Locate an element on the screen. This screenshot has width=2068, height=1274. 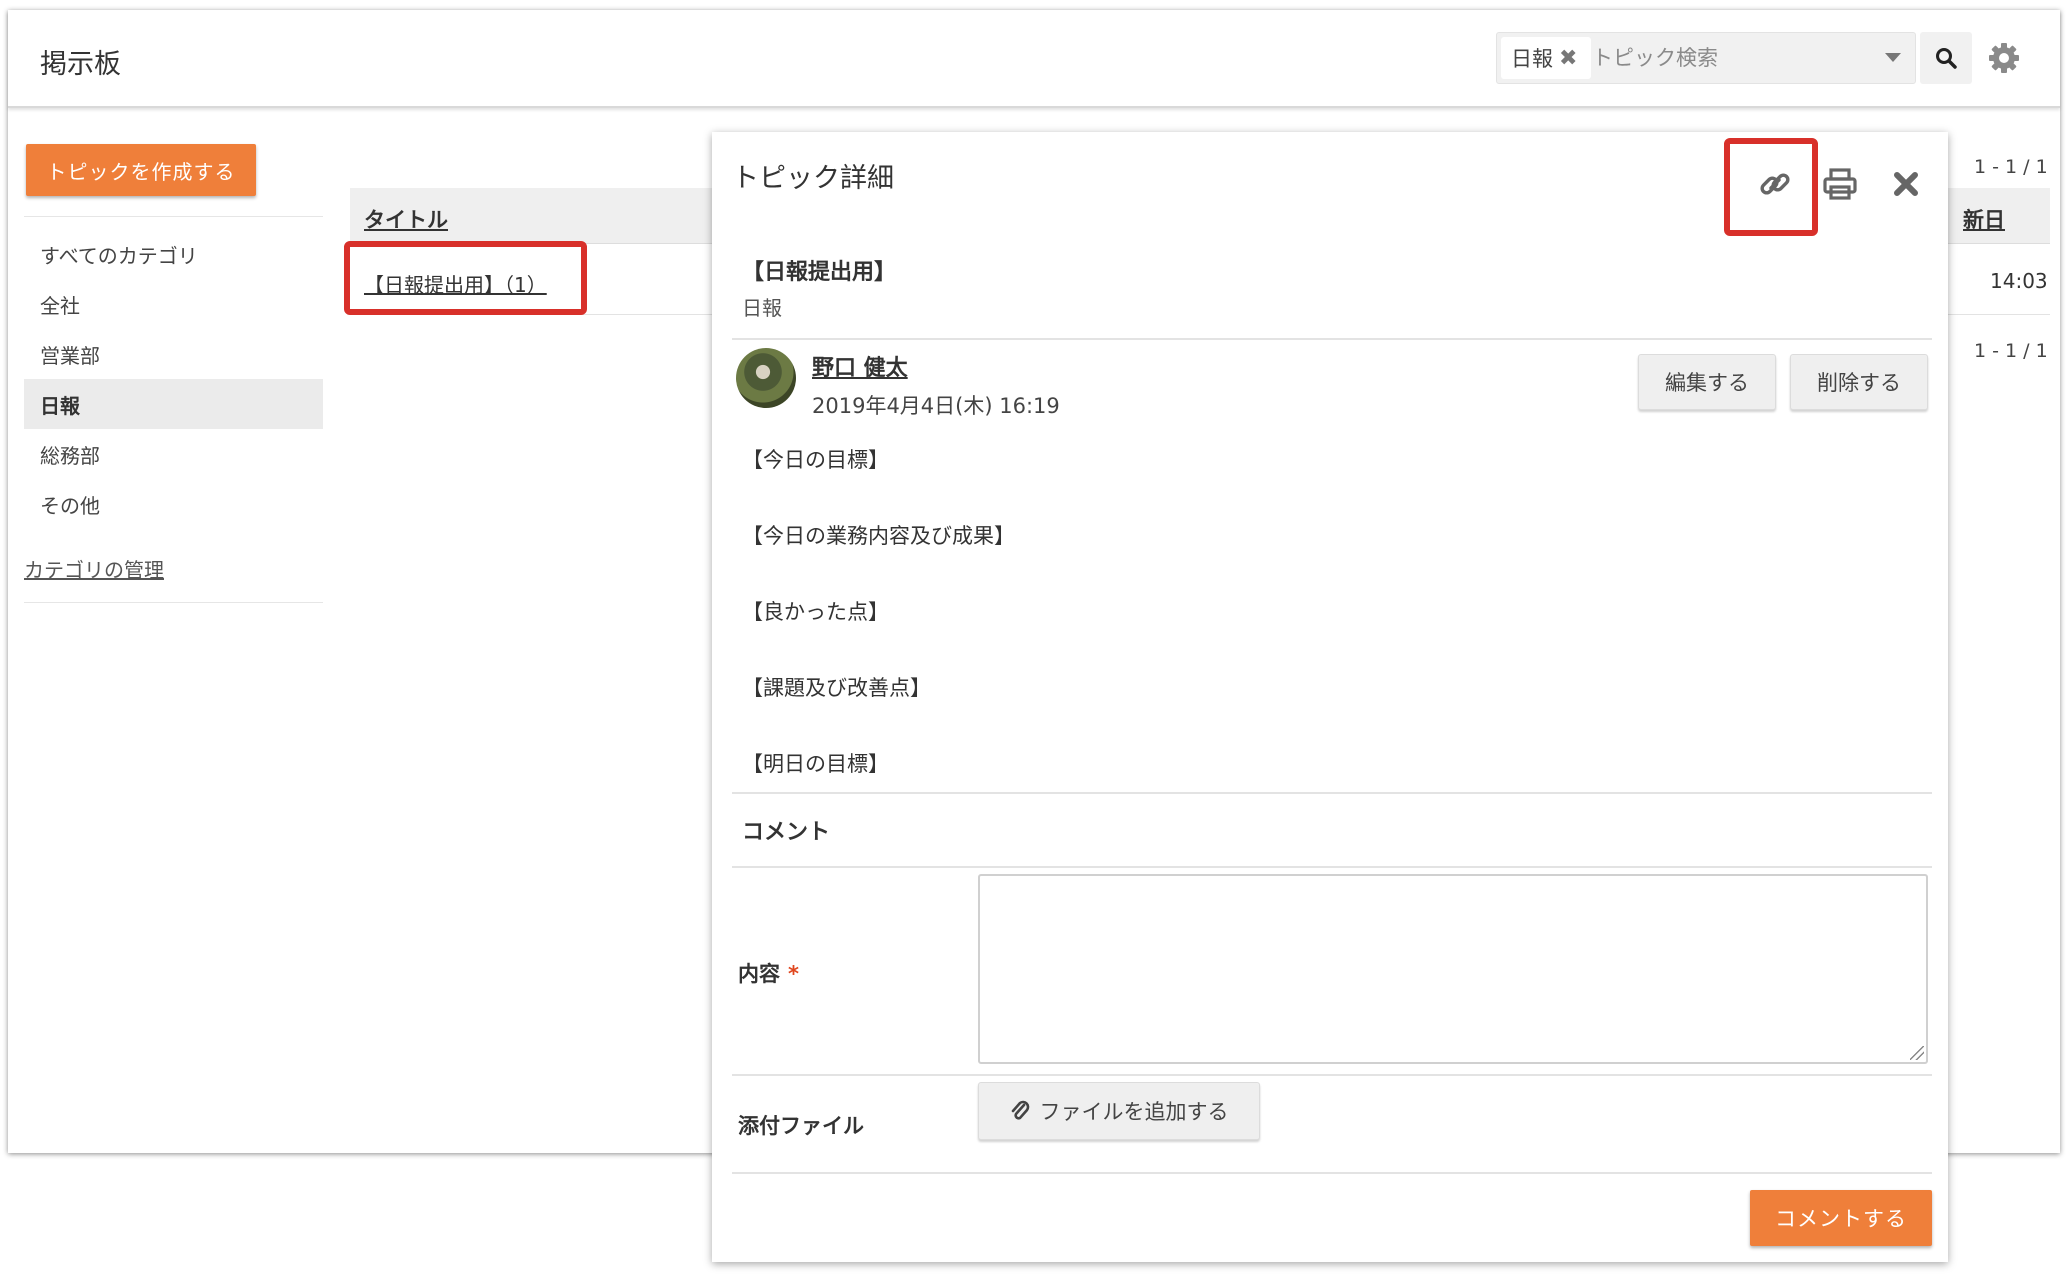
delete-button: 削除する is located at coordinates (1859, 382).